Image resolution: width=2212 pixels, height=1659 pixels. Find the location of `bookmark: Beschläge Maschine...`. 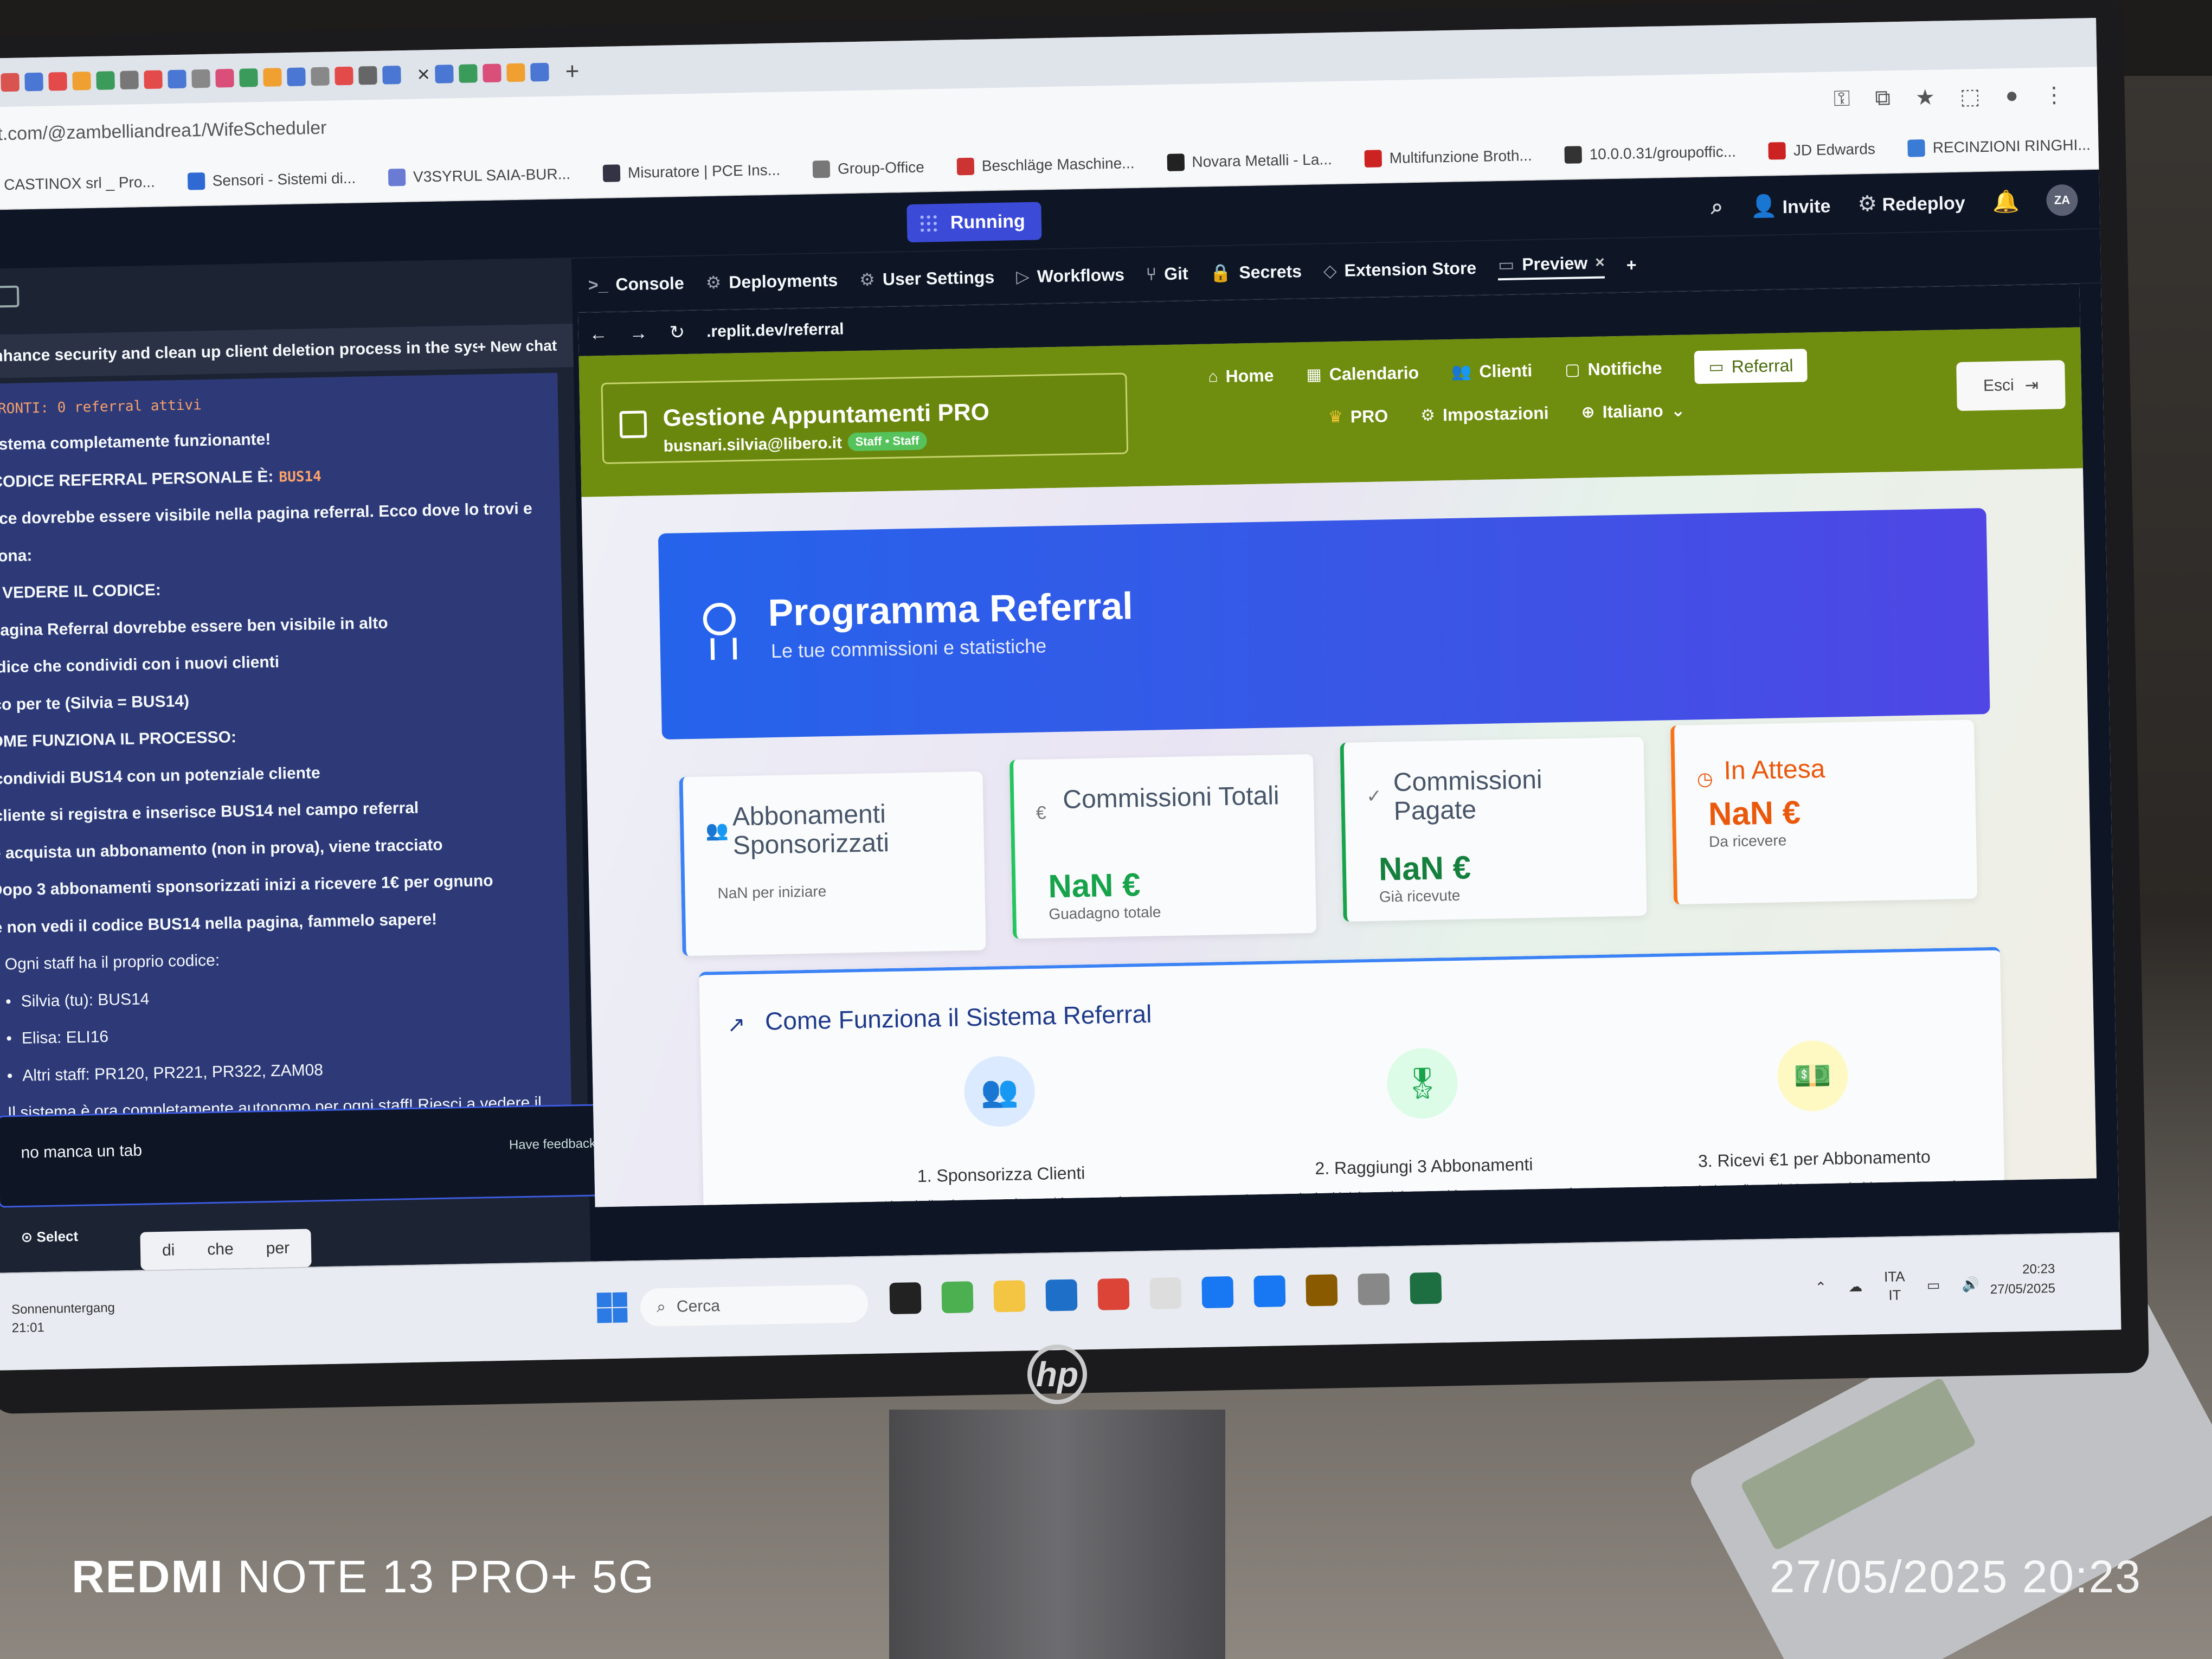

bookmark: Beschläge Maschine... is located at coordinates (1045, 165).